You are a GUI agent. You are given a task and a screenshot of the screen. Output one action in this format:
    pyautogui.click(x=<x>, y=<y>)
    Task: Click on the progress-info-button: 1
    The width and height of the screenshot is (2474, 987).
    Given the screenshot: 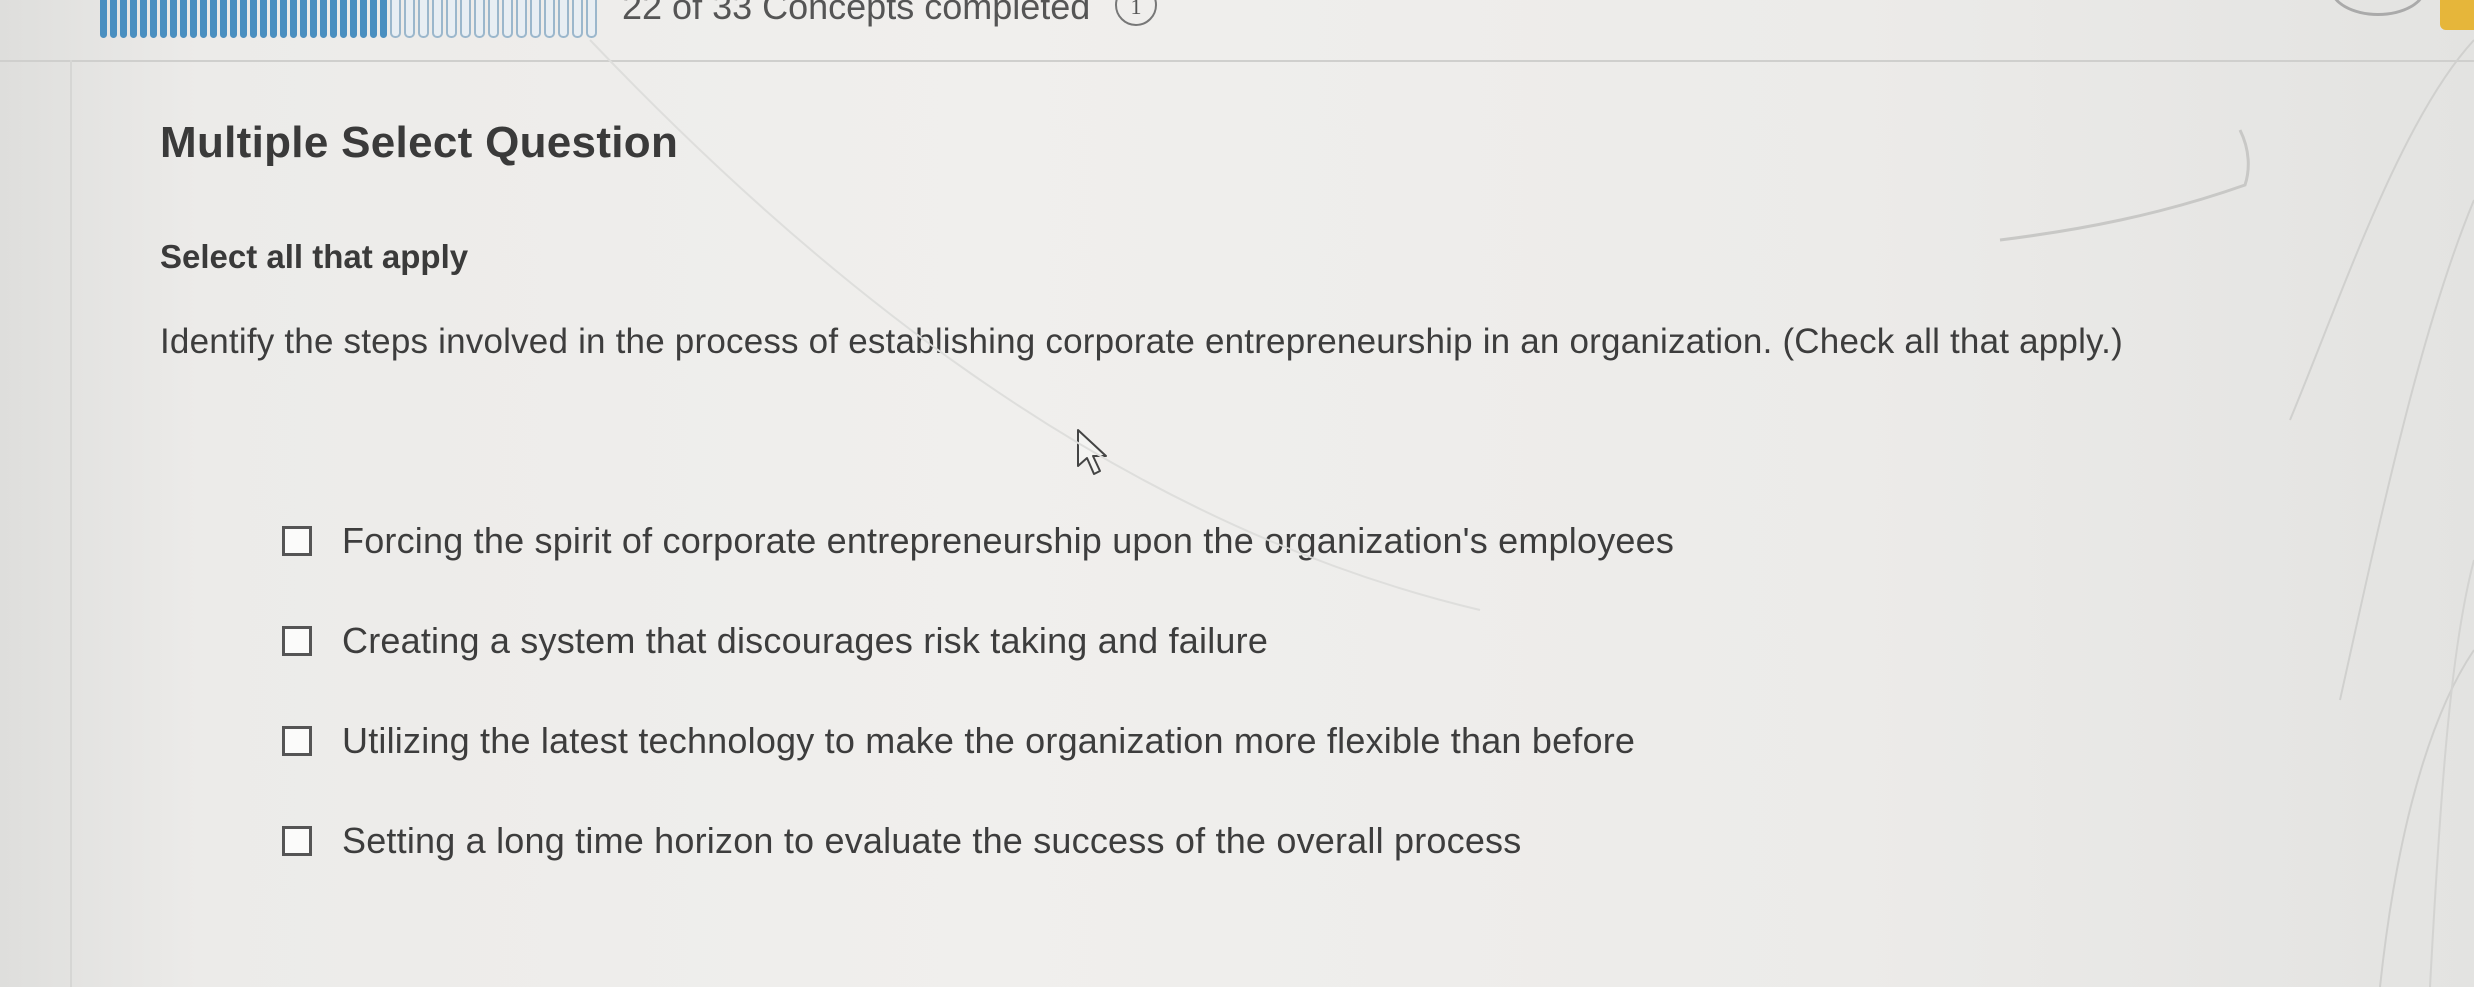 What is the action you would take?
    pyautogui.click(x=1136, y=13)
    